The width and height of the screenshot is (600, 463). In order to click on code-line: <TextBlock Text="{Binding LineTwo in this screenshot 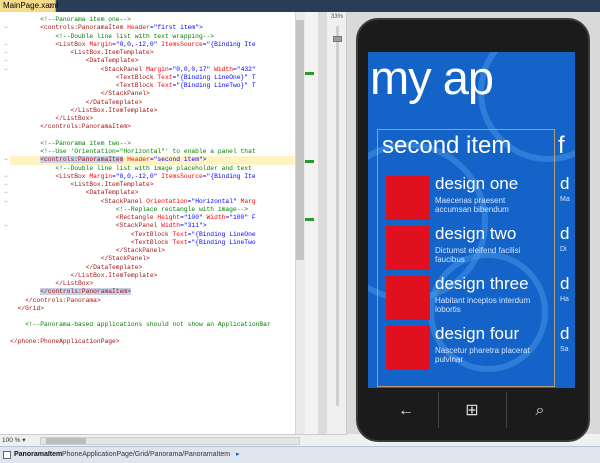, I will do `click(157, 243)`.